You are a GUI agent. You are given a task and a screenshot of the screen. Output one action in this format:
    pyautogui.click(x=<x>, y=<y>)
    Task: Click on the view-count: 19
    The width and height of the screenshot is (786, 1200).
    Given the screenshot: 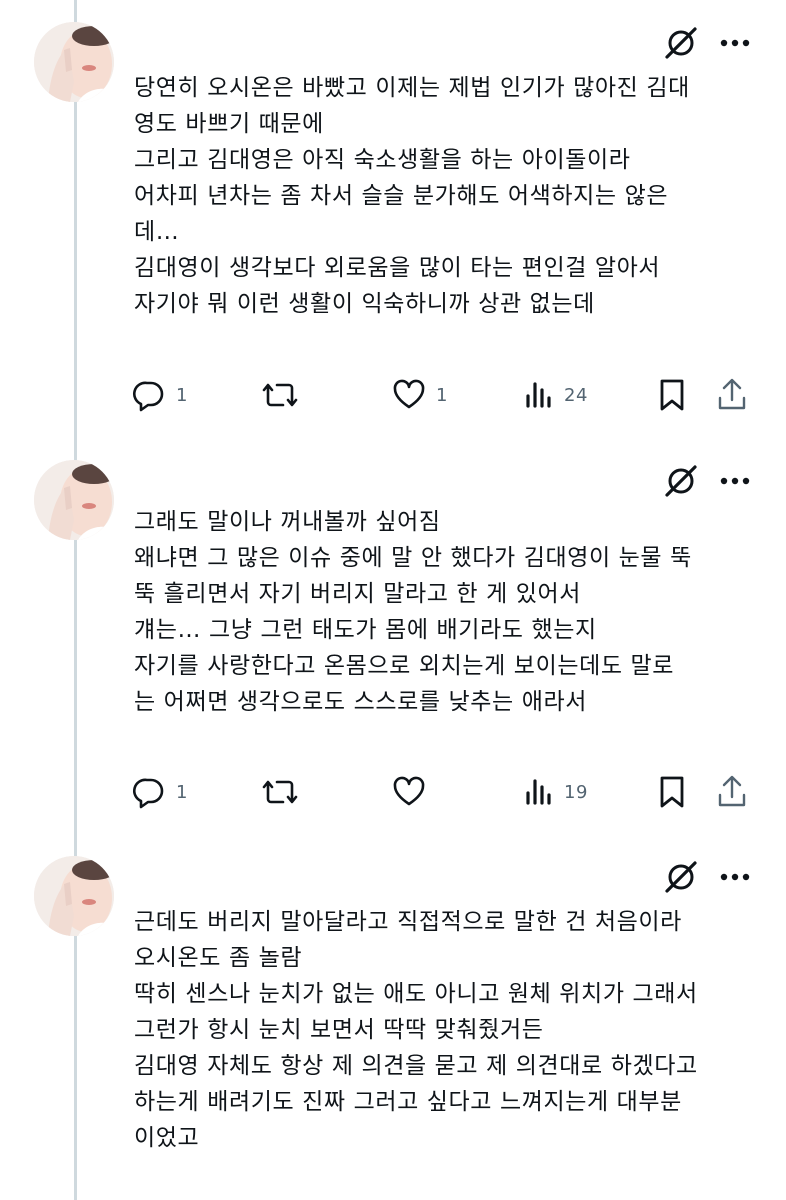 What is the action you would take?
    pyautogui.click(x=576, y=792)
    